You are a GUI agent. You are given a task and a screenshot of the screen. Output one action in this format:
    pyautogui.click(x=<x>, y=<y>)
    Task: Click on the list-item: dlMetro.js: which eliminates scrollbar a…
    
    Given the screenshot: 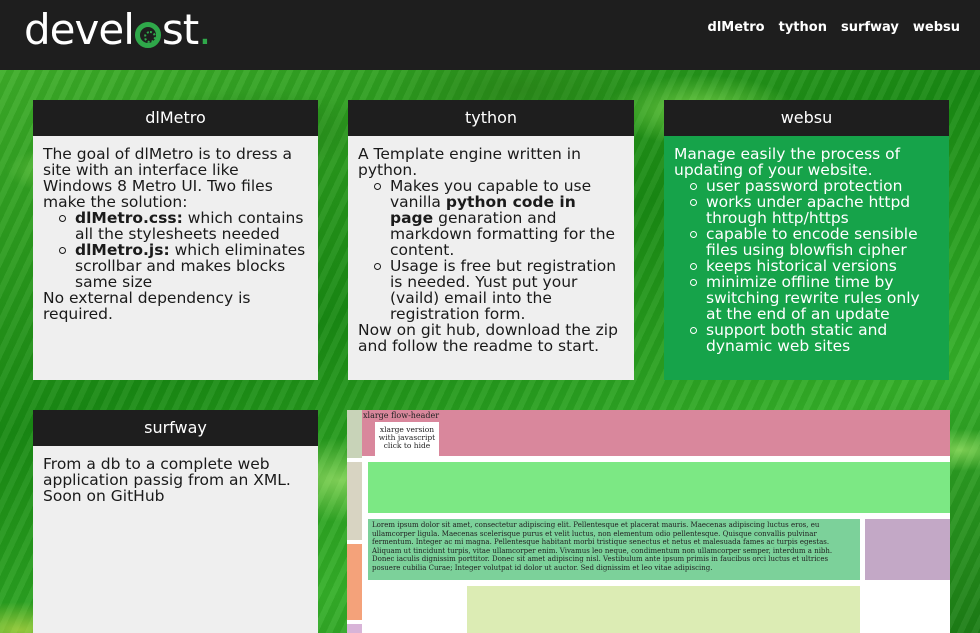 What is the action you would take?
    pyautogui.click(x=183, y=266)
    